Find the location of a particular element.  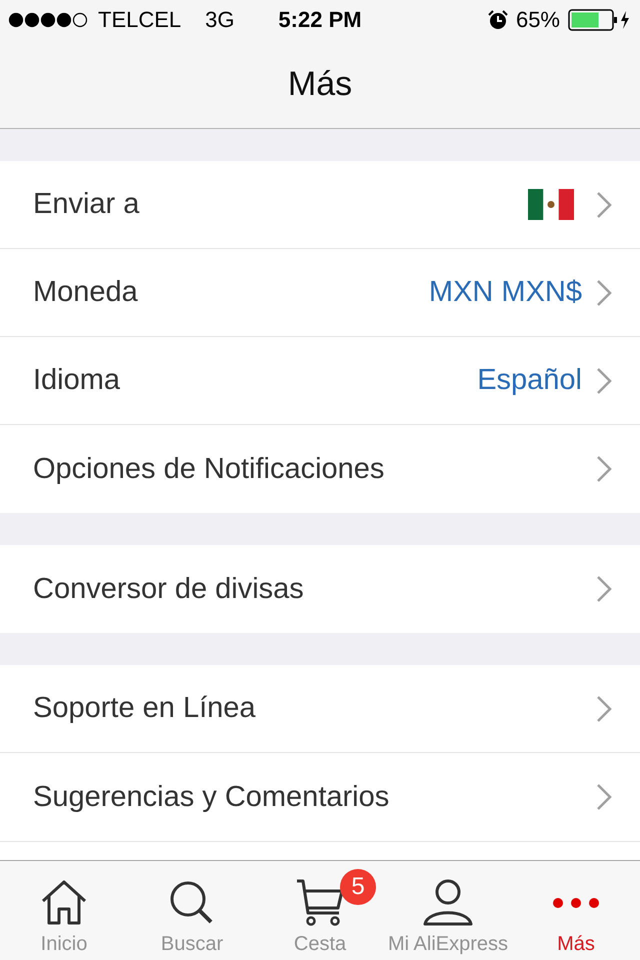

battery-icon is located at coordinates (600, 20).